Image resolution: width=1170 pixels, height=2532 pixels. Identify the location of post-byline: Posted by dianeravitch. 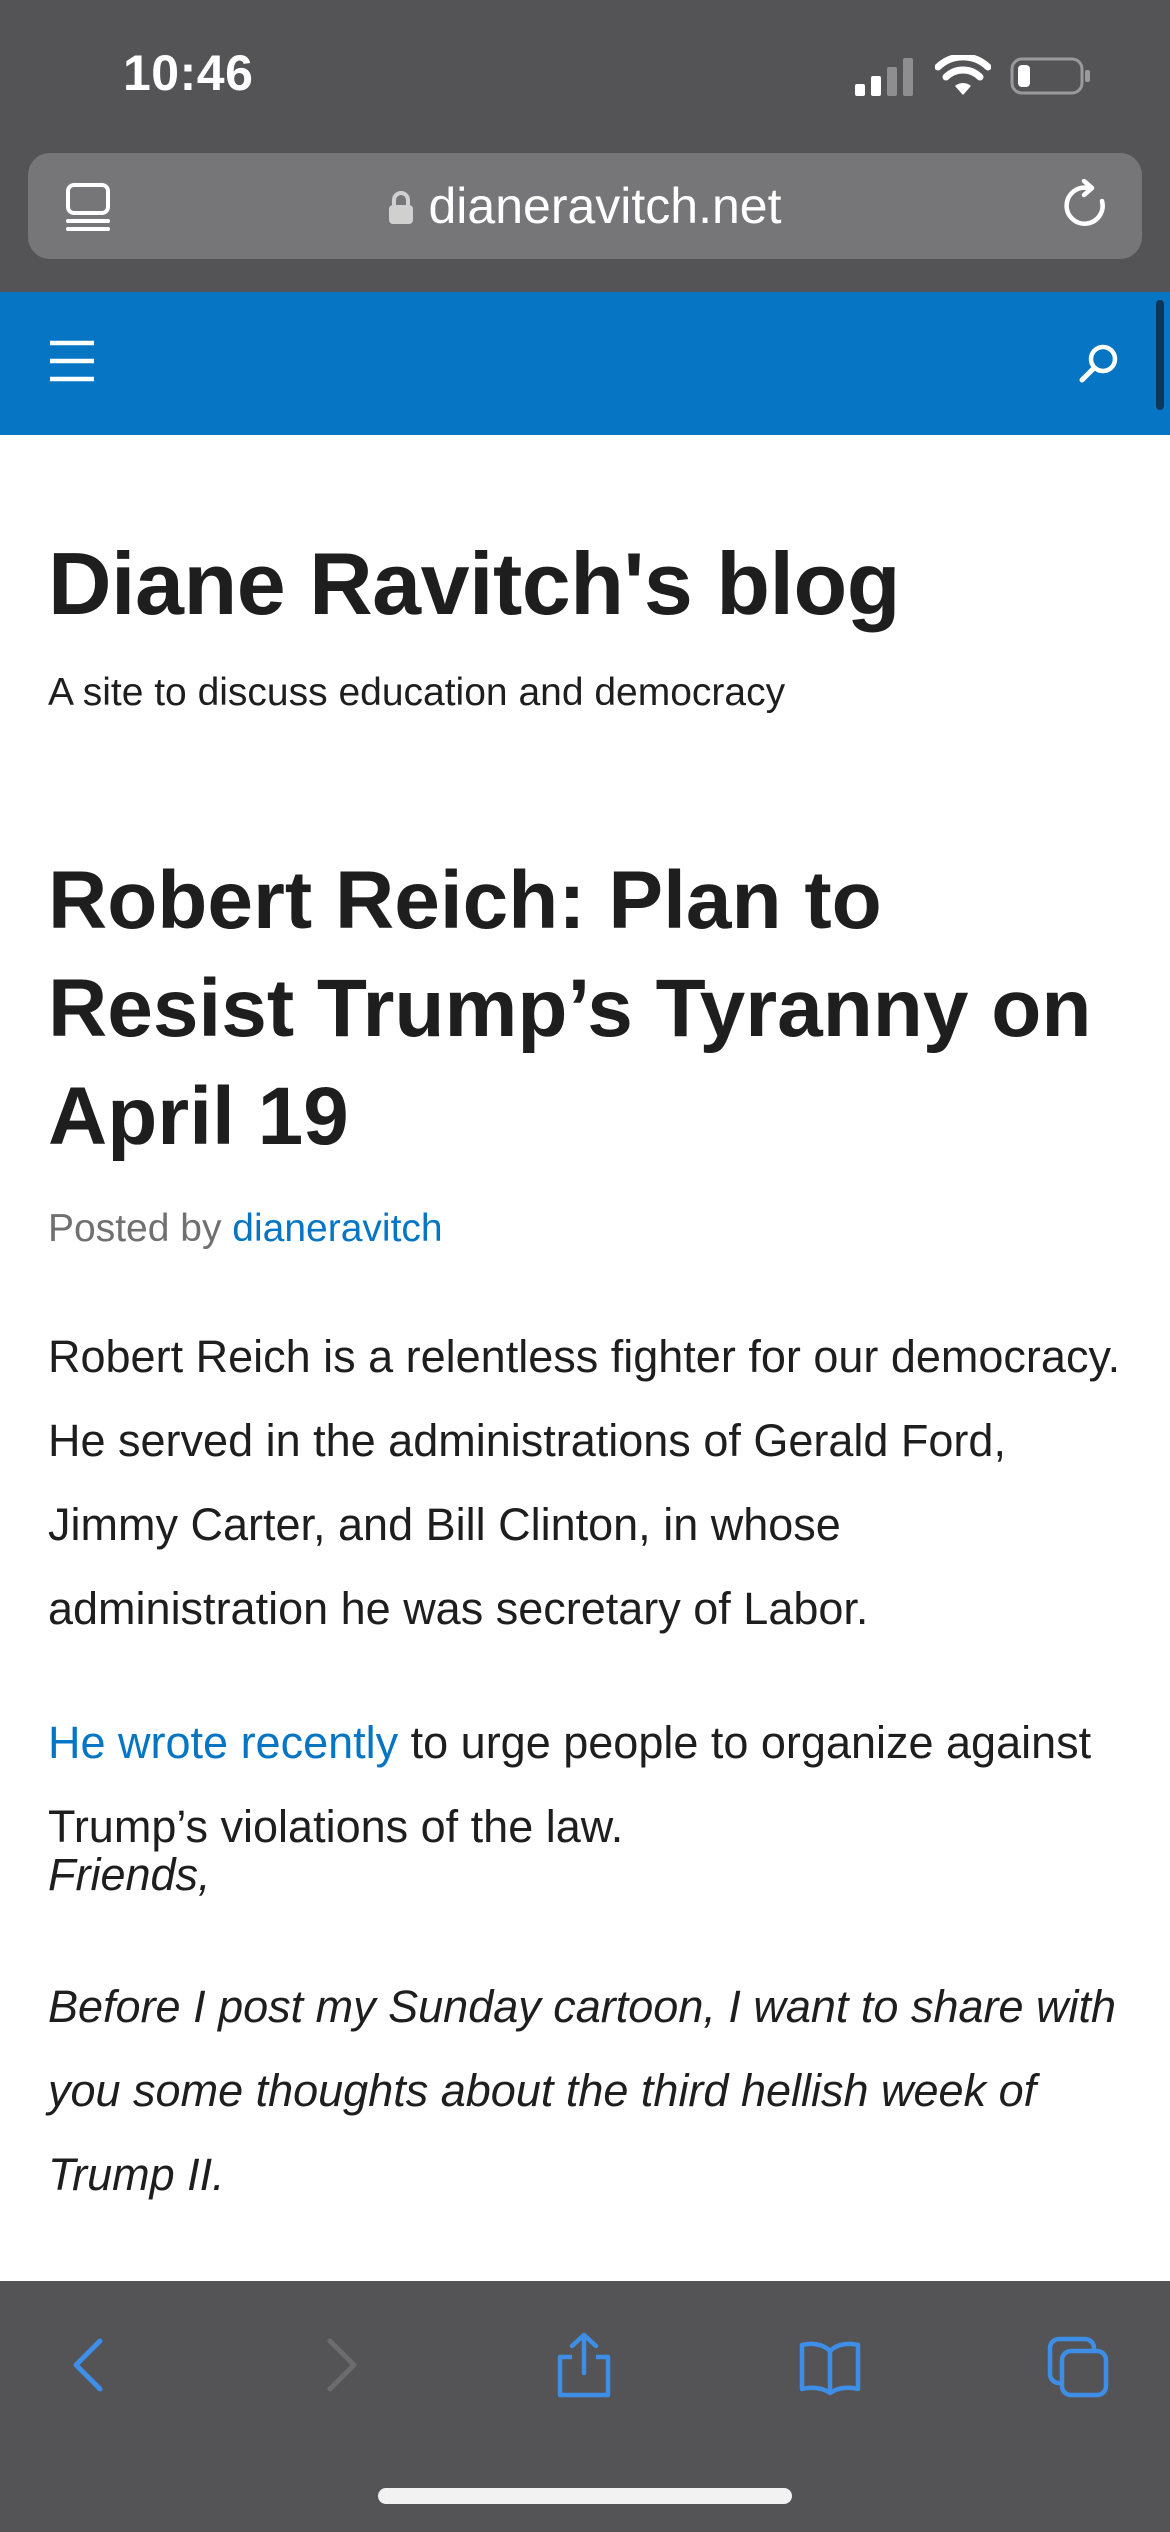
(245, 1229).